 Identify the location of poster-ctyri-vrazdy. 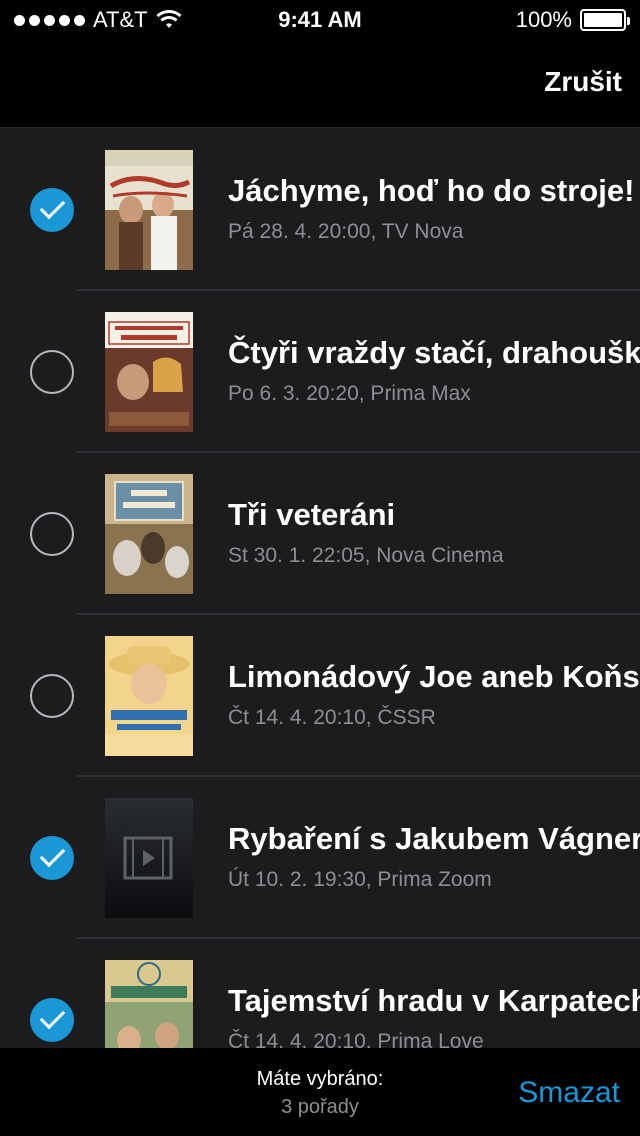
(149, 372).